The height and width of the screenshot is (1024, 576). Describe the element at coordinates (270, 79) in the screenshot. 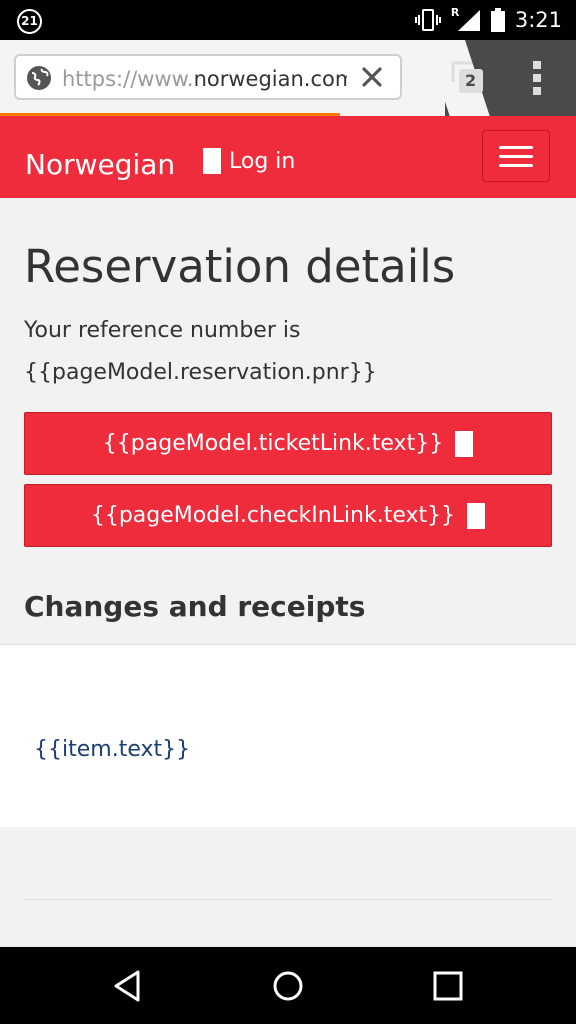

I see `url-host: norwegian.com` at that location.